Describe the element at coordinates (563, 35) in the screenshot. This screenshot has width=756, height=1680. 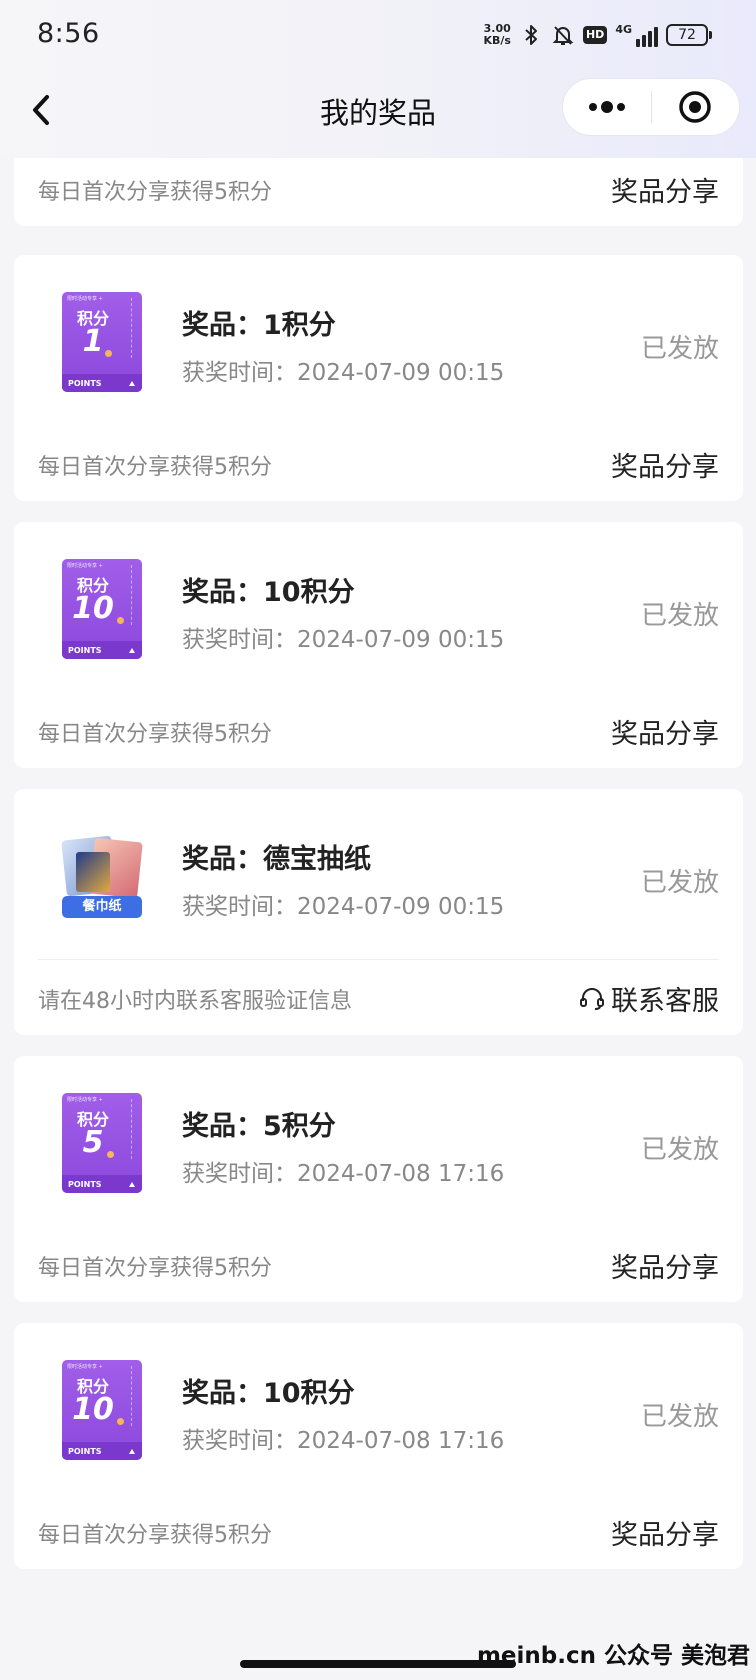
I see `mute-bell-icon` at that location.